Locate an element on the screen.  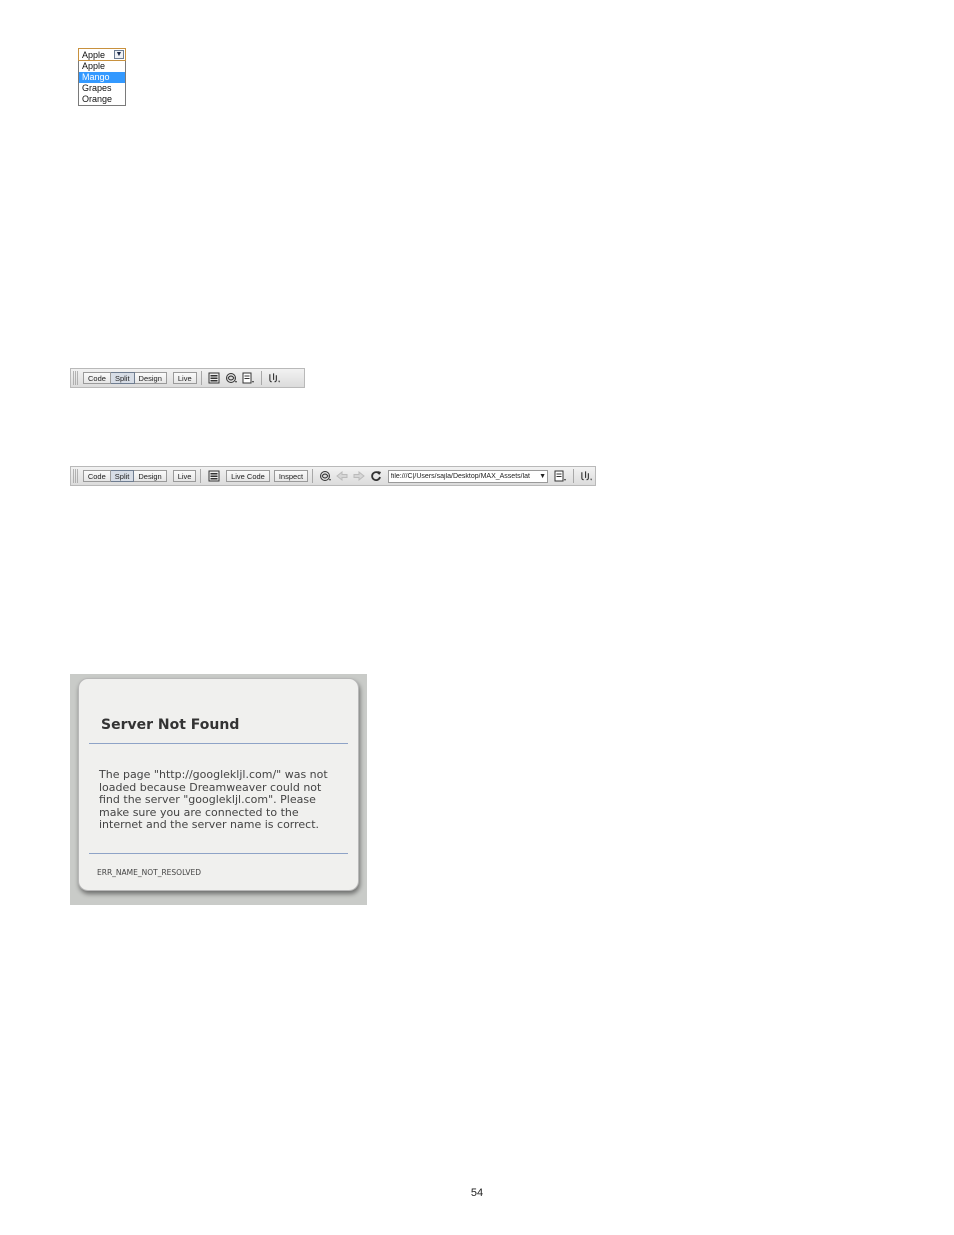
document-toolbar: Code Split Design Live is located at coordinates (187, 378).